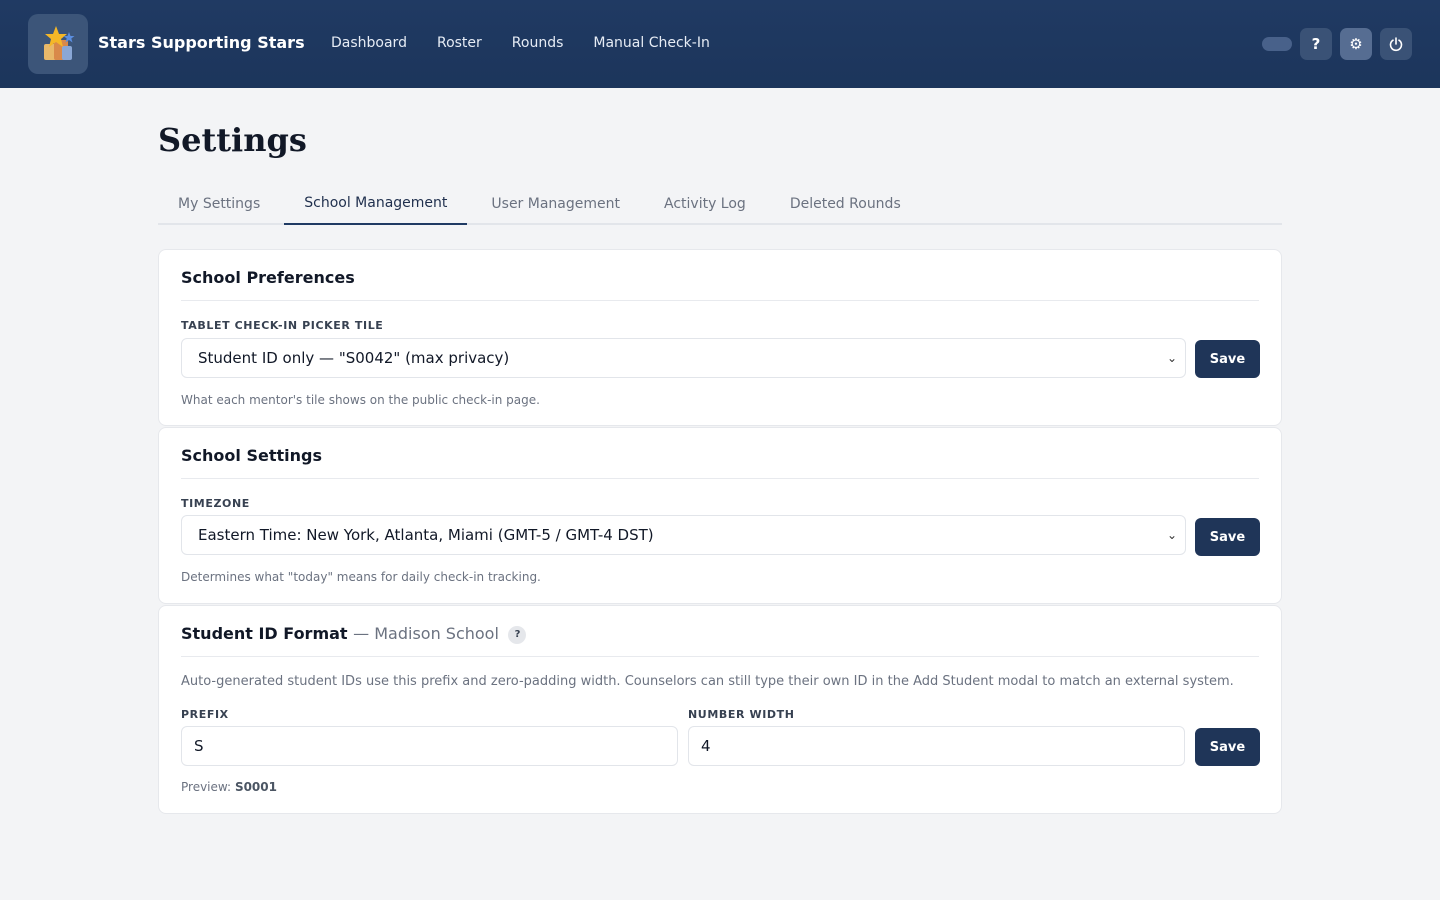 The height and width of the screenshot is (900, 1440). I want to click on preview-label: Preview:, so click(206, 787).